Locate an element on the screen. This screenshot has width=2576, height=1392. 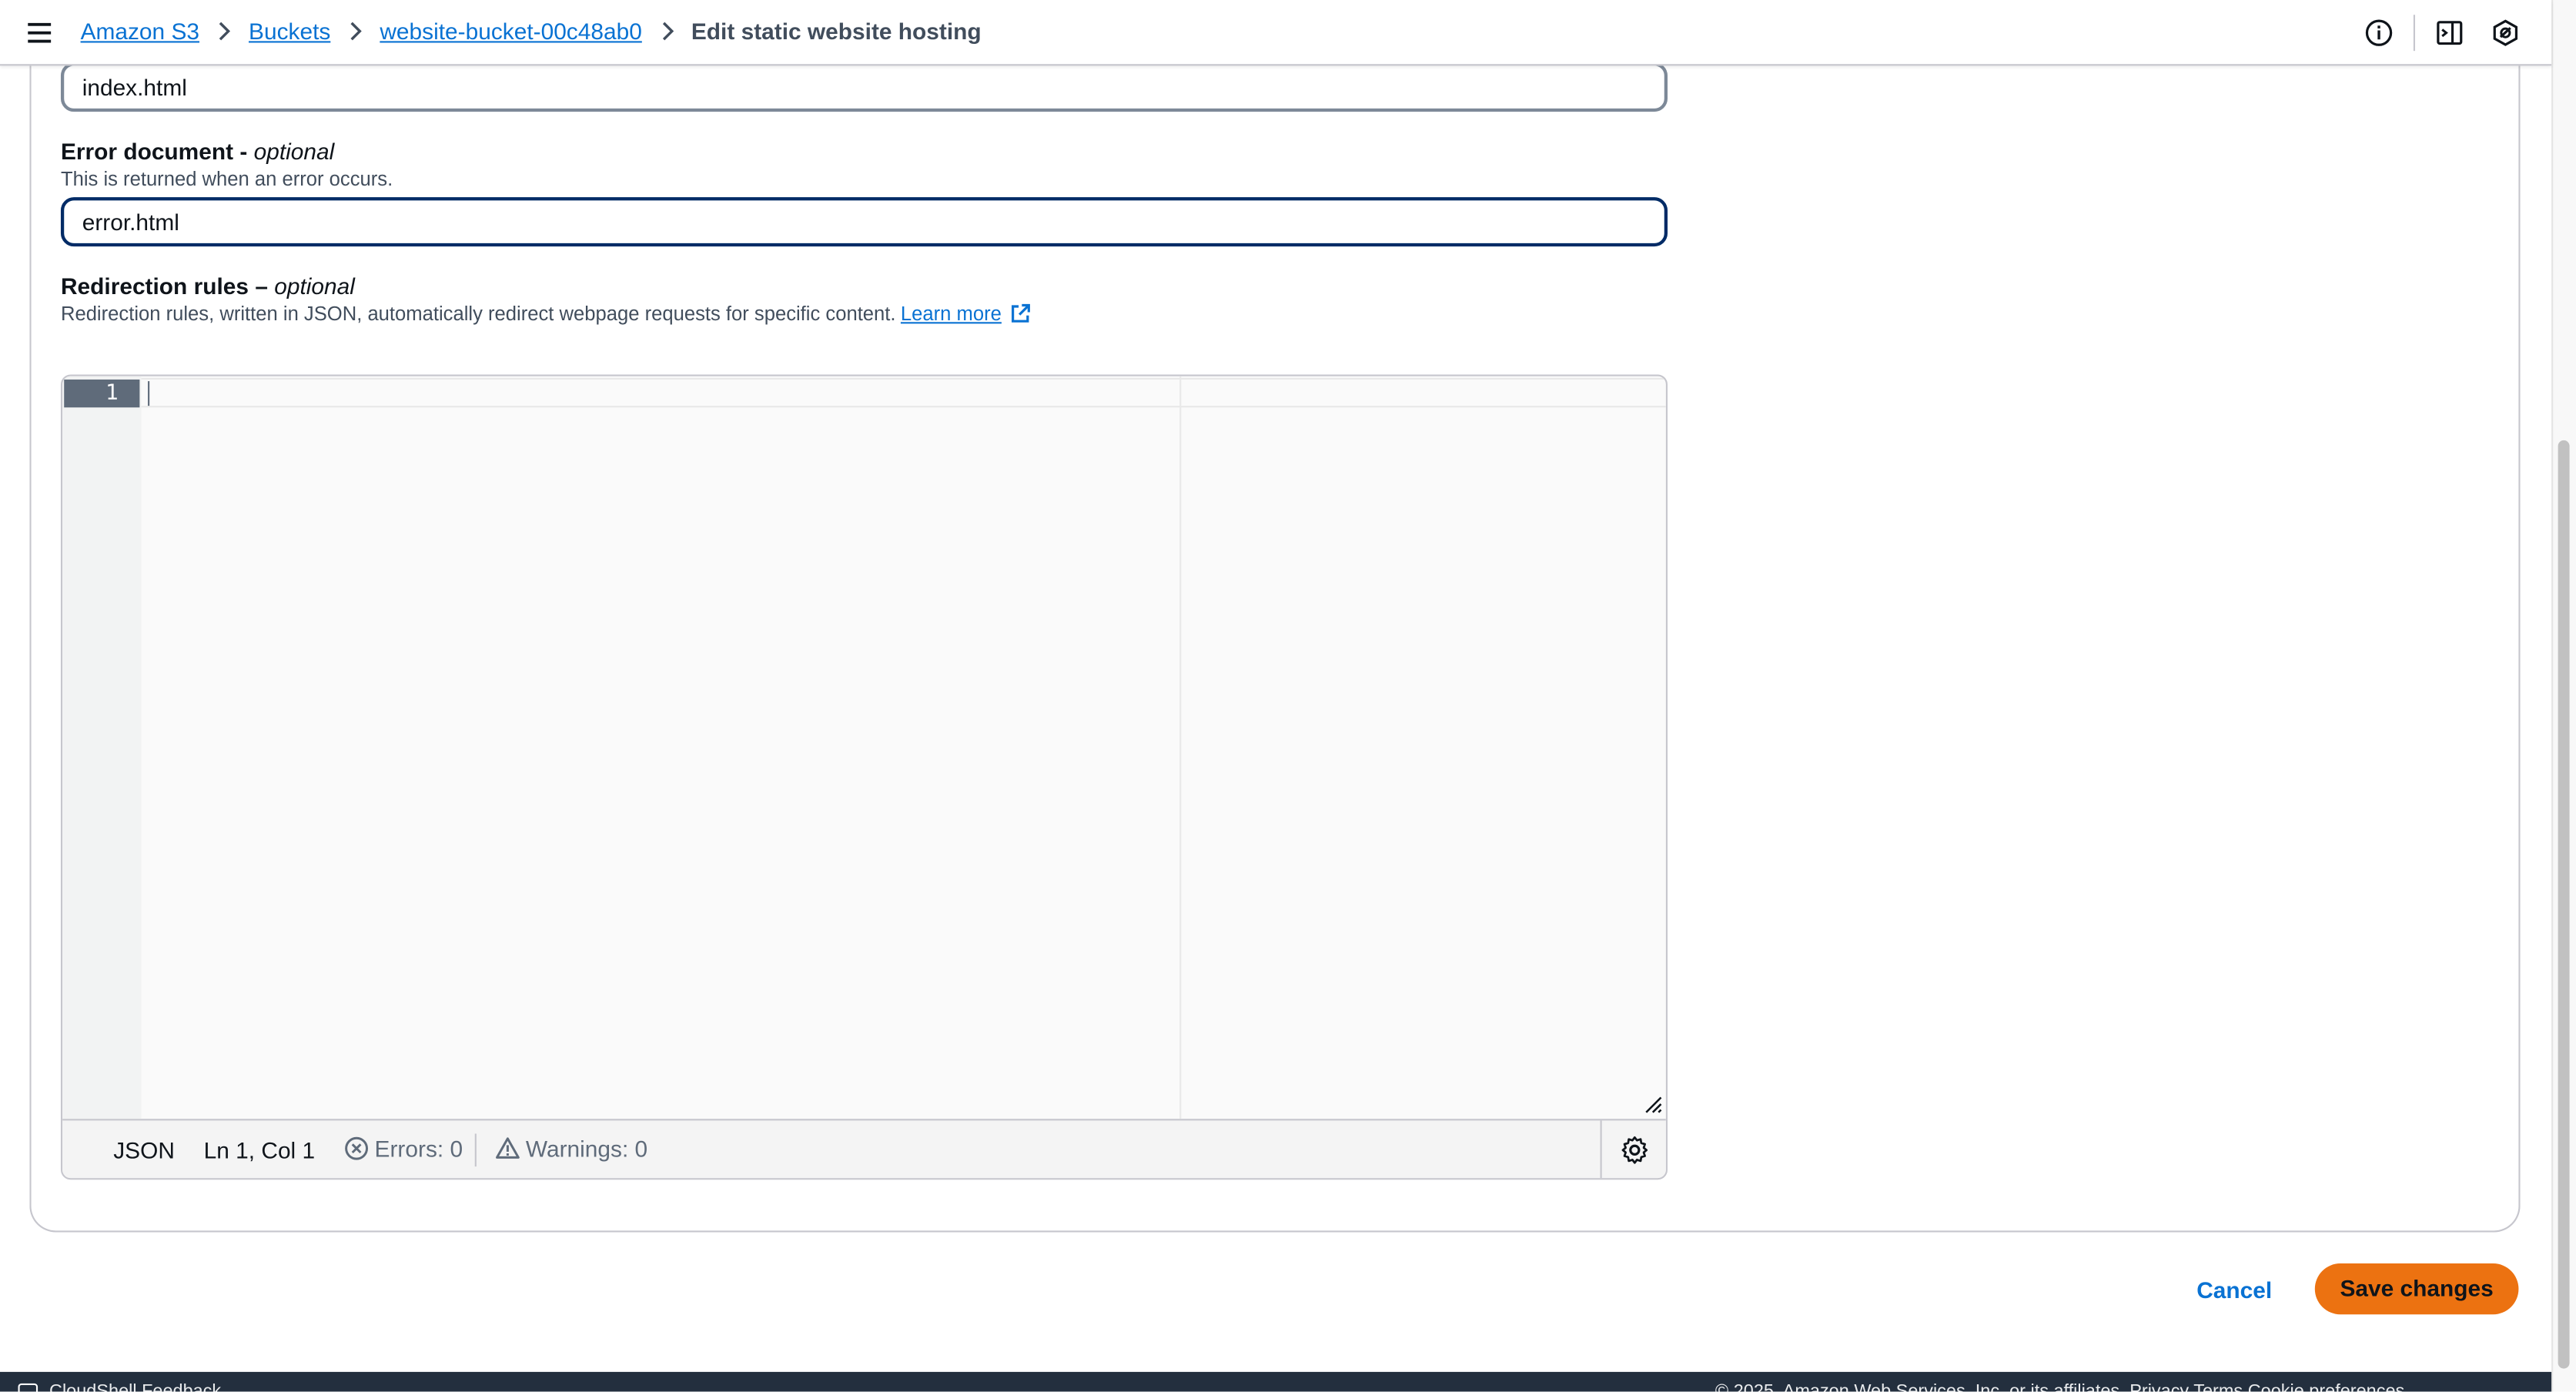
editor-active-line is located at coordinates (903, 392).